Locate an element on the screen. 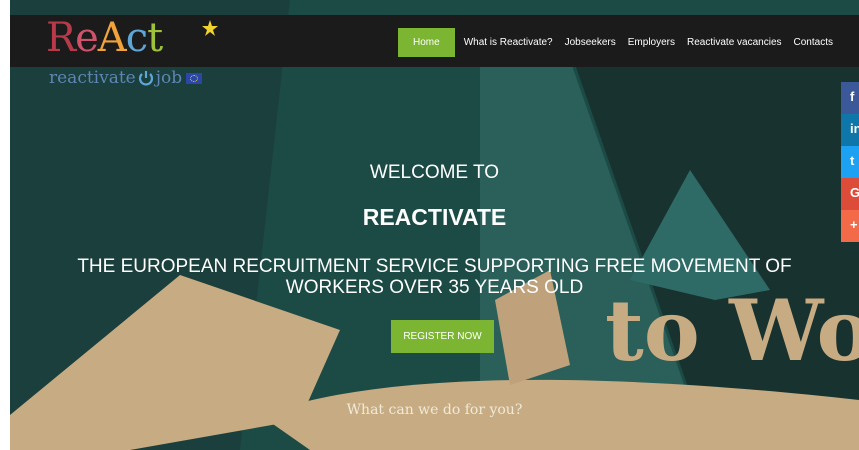 This screenshot has height=450, width=859. social-share-bar: f in t G + is located at coordinates (850, 162).